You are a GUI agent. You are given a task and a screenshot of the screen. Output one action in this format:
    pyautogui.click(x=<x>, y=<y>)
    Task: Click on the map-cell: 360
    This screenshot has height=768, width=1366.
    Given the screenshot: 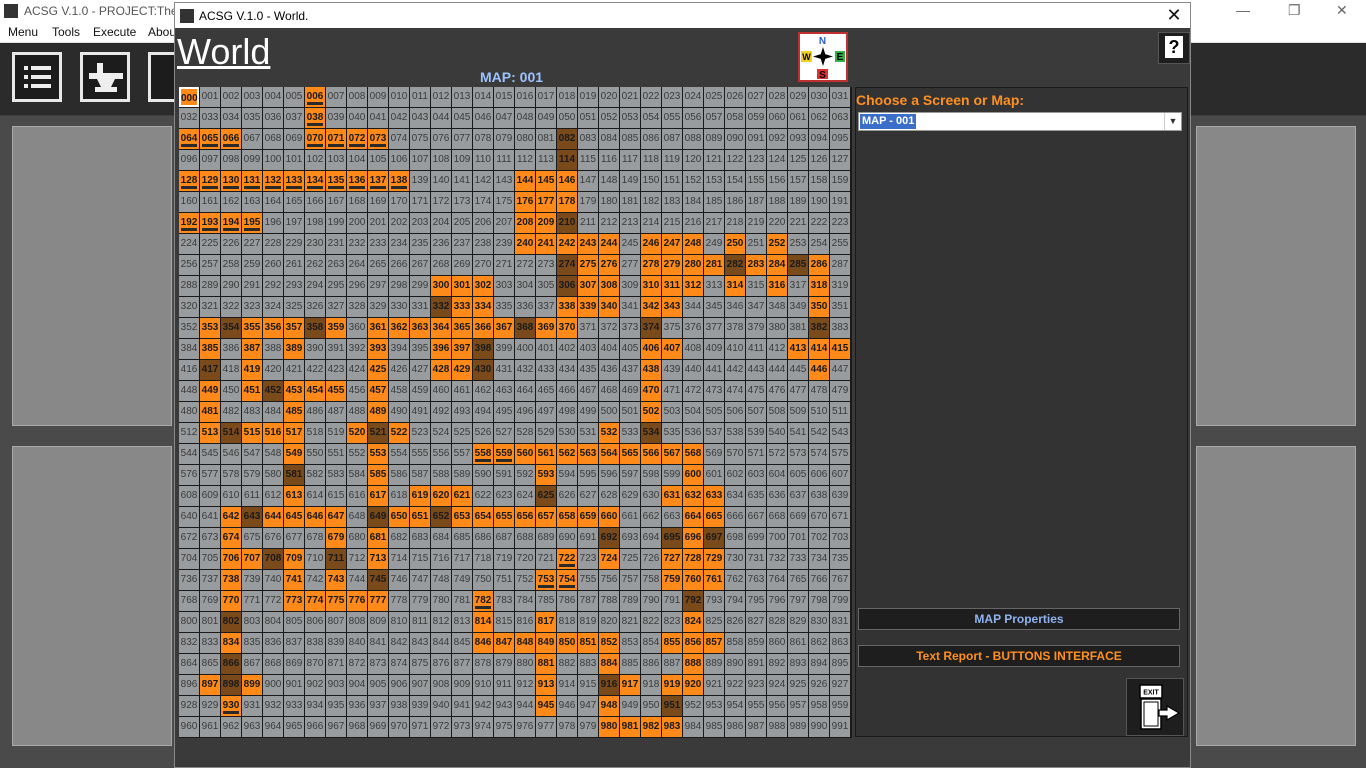 What is the action you would take?
    pyautogui.click(x=357, y=328)
    